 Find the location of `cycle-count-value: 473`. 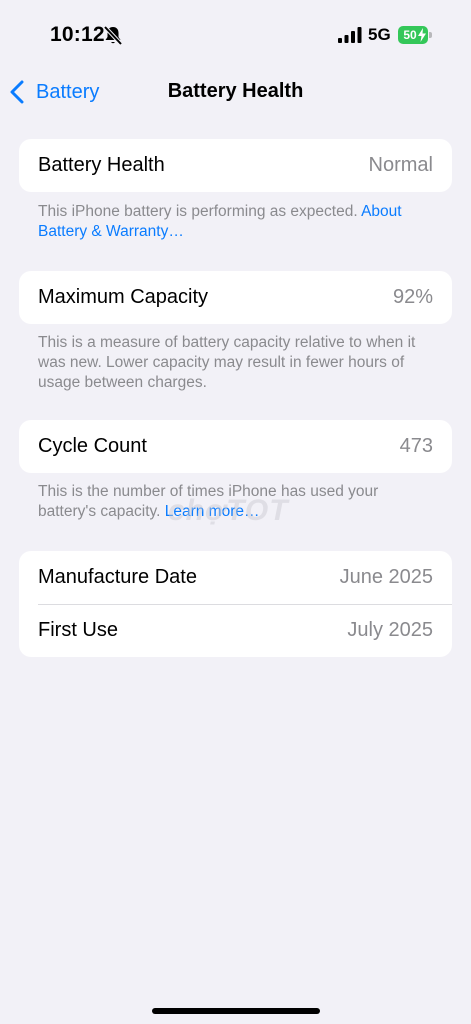

cycle-count-value: 473 is located at coordinates (416, 446).